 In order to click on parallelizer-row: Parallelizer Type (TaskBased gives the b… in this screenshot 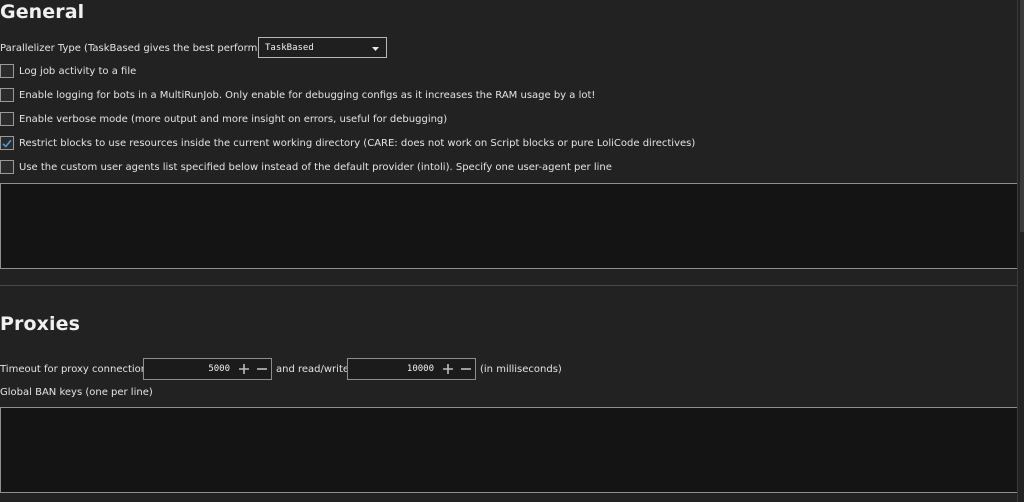, I will do `click(142, 48)`.